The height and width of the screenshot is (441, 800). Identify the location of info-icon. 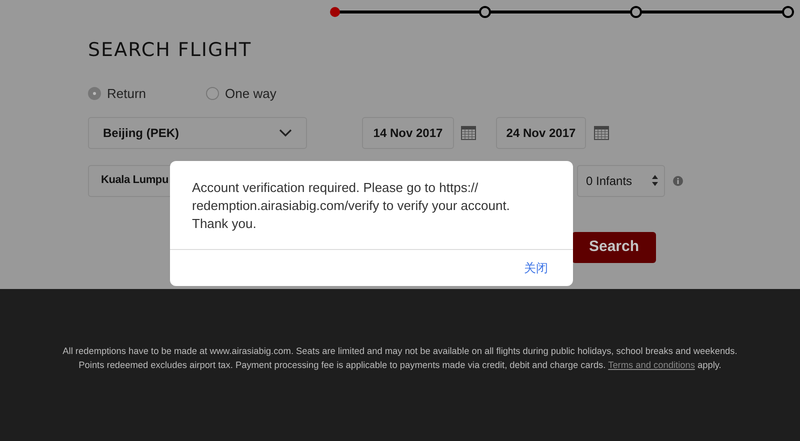
(678, 181).